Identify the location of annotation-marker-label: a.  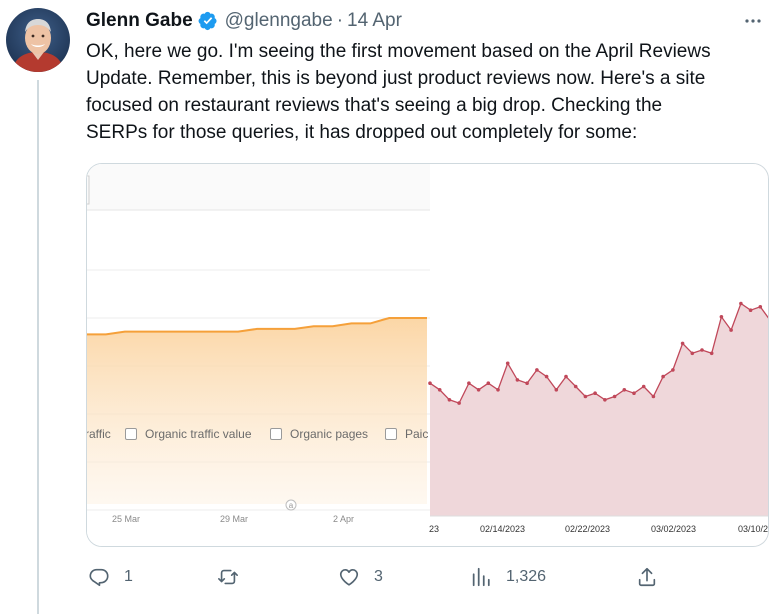
(291, 505).